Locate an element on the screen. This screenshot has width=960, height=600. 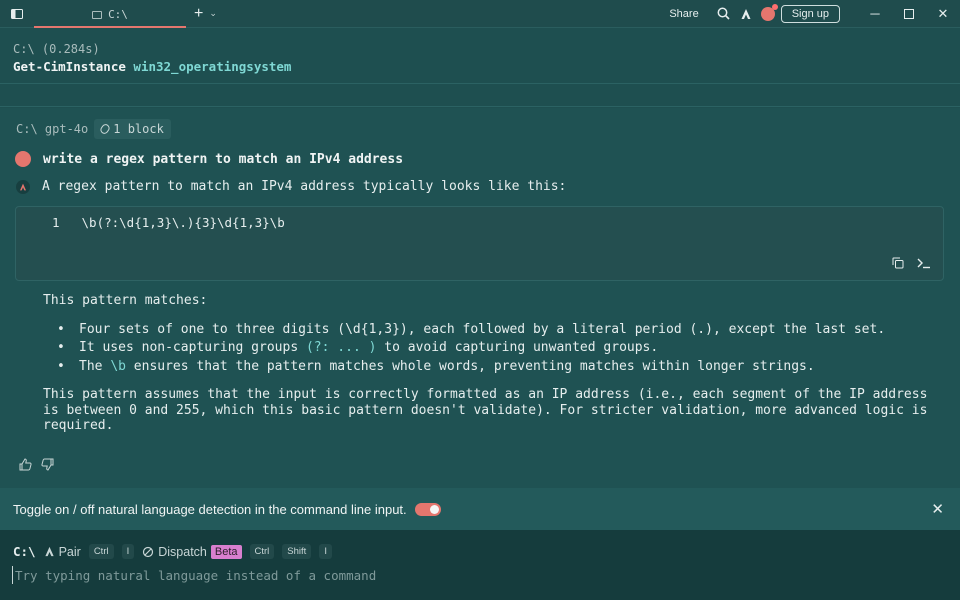
command-input is located at coordinates (462, 575).